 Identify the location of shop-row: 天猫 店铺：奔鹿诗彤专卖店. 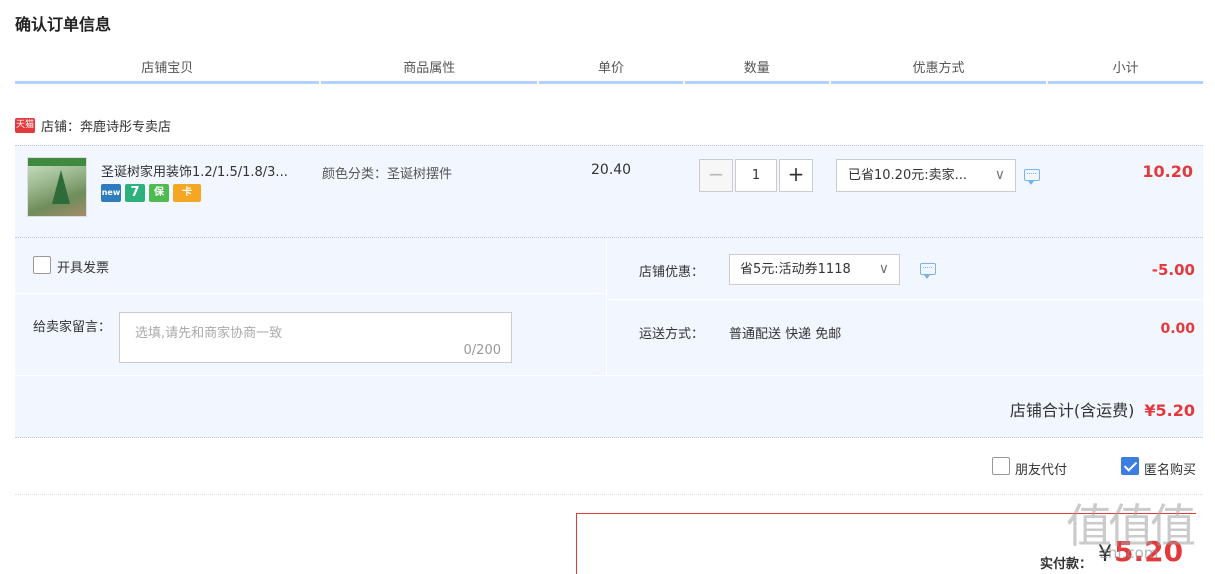
(93, 125).